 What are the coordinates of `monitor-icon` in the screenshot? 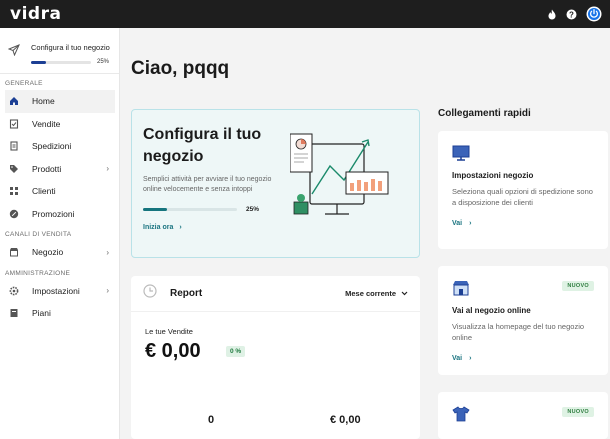 It's located at (461, 155).